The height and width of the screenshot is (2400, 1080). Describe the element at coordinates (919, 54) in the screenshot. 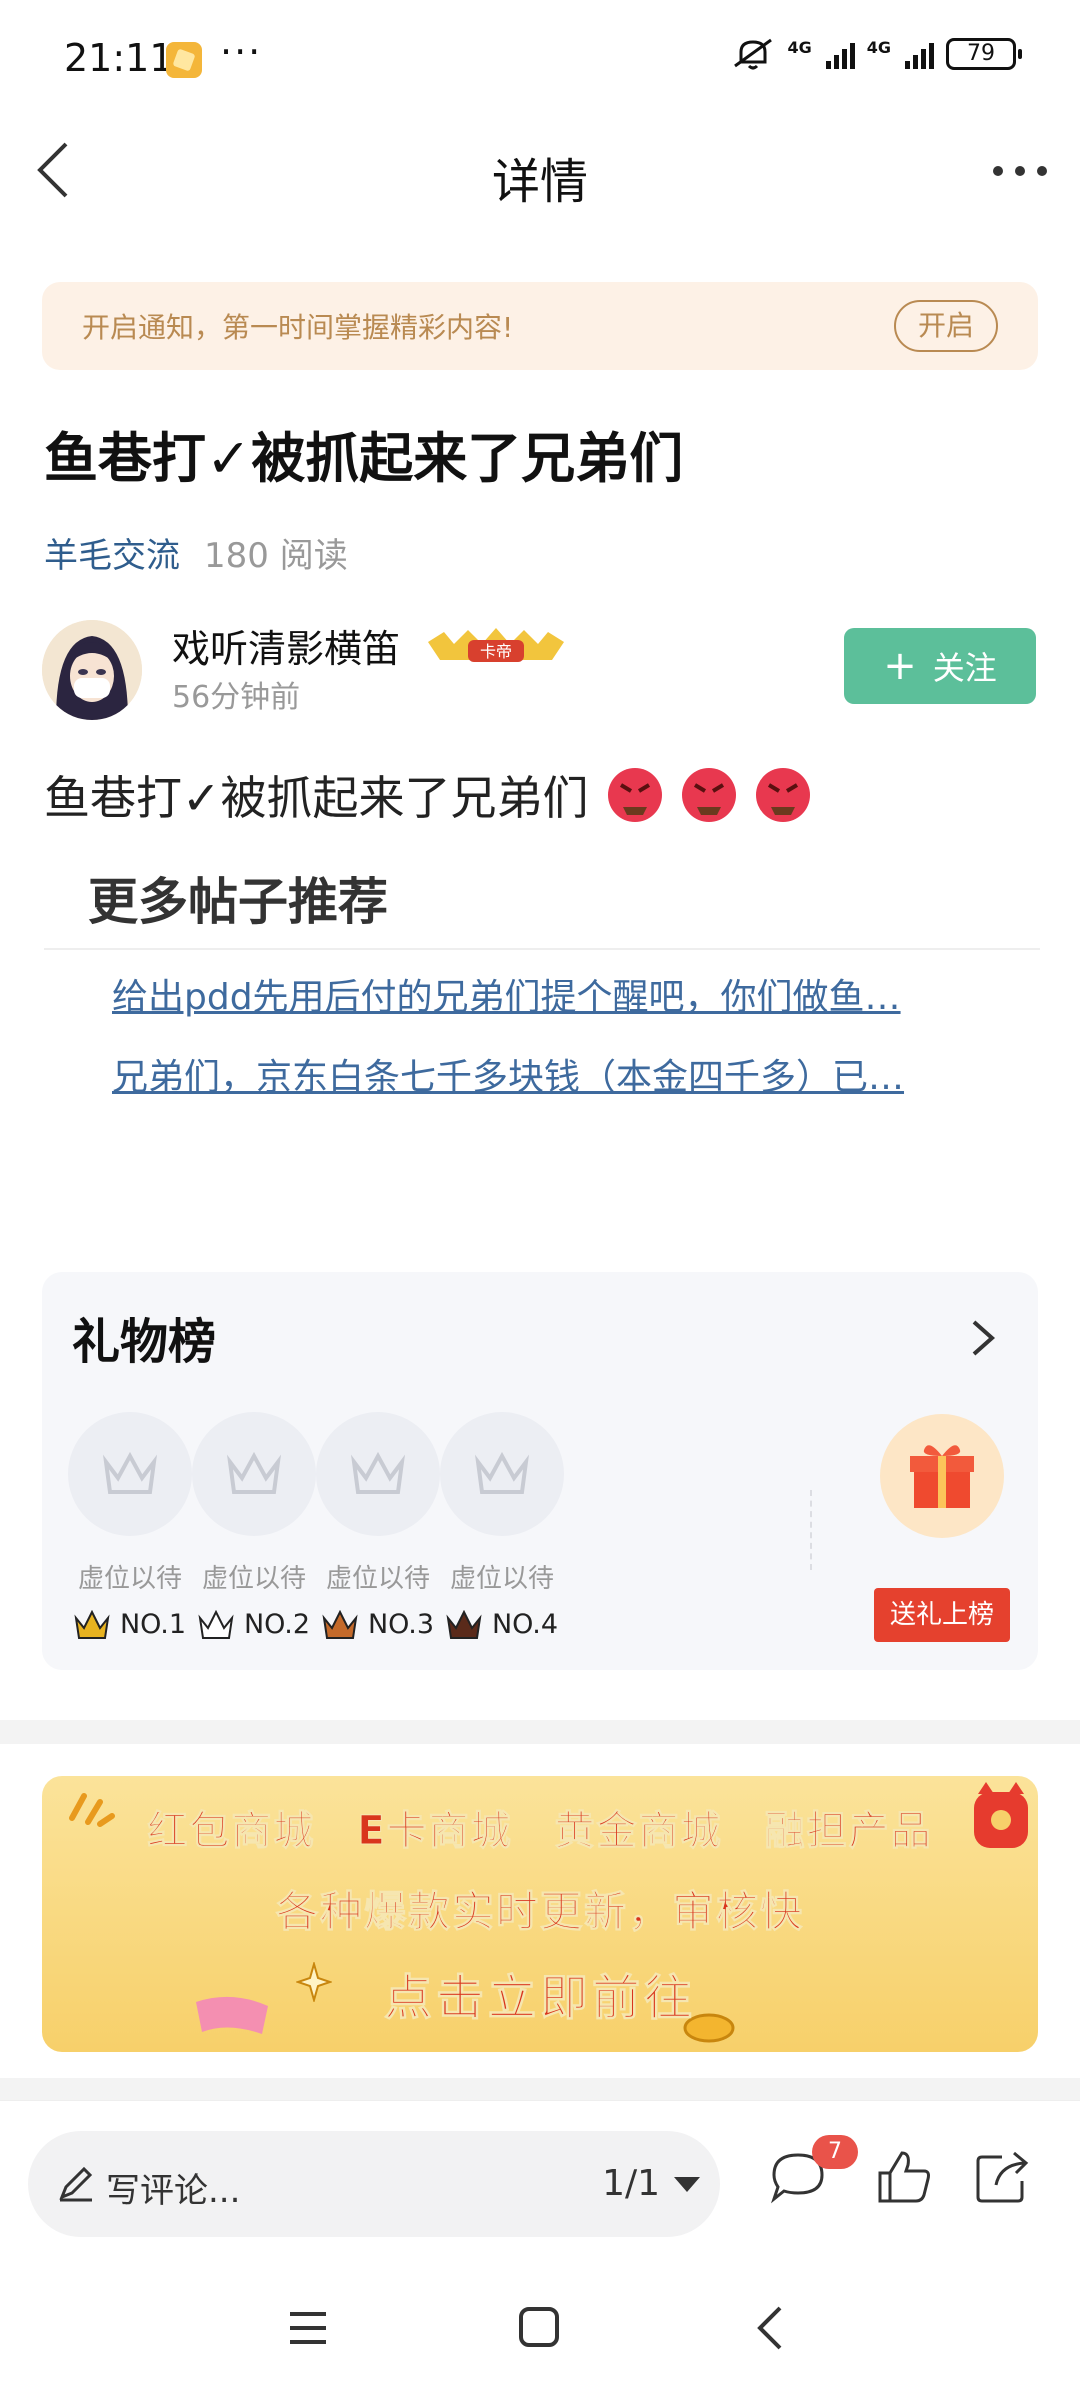

I see `signal-2-icon` at that location.